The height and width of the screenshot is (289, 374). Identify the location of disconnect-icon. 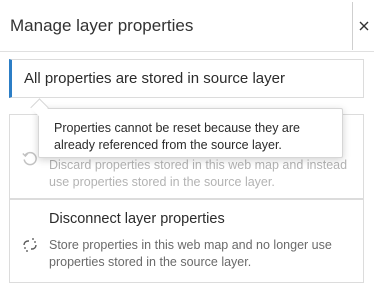
(30, 245).